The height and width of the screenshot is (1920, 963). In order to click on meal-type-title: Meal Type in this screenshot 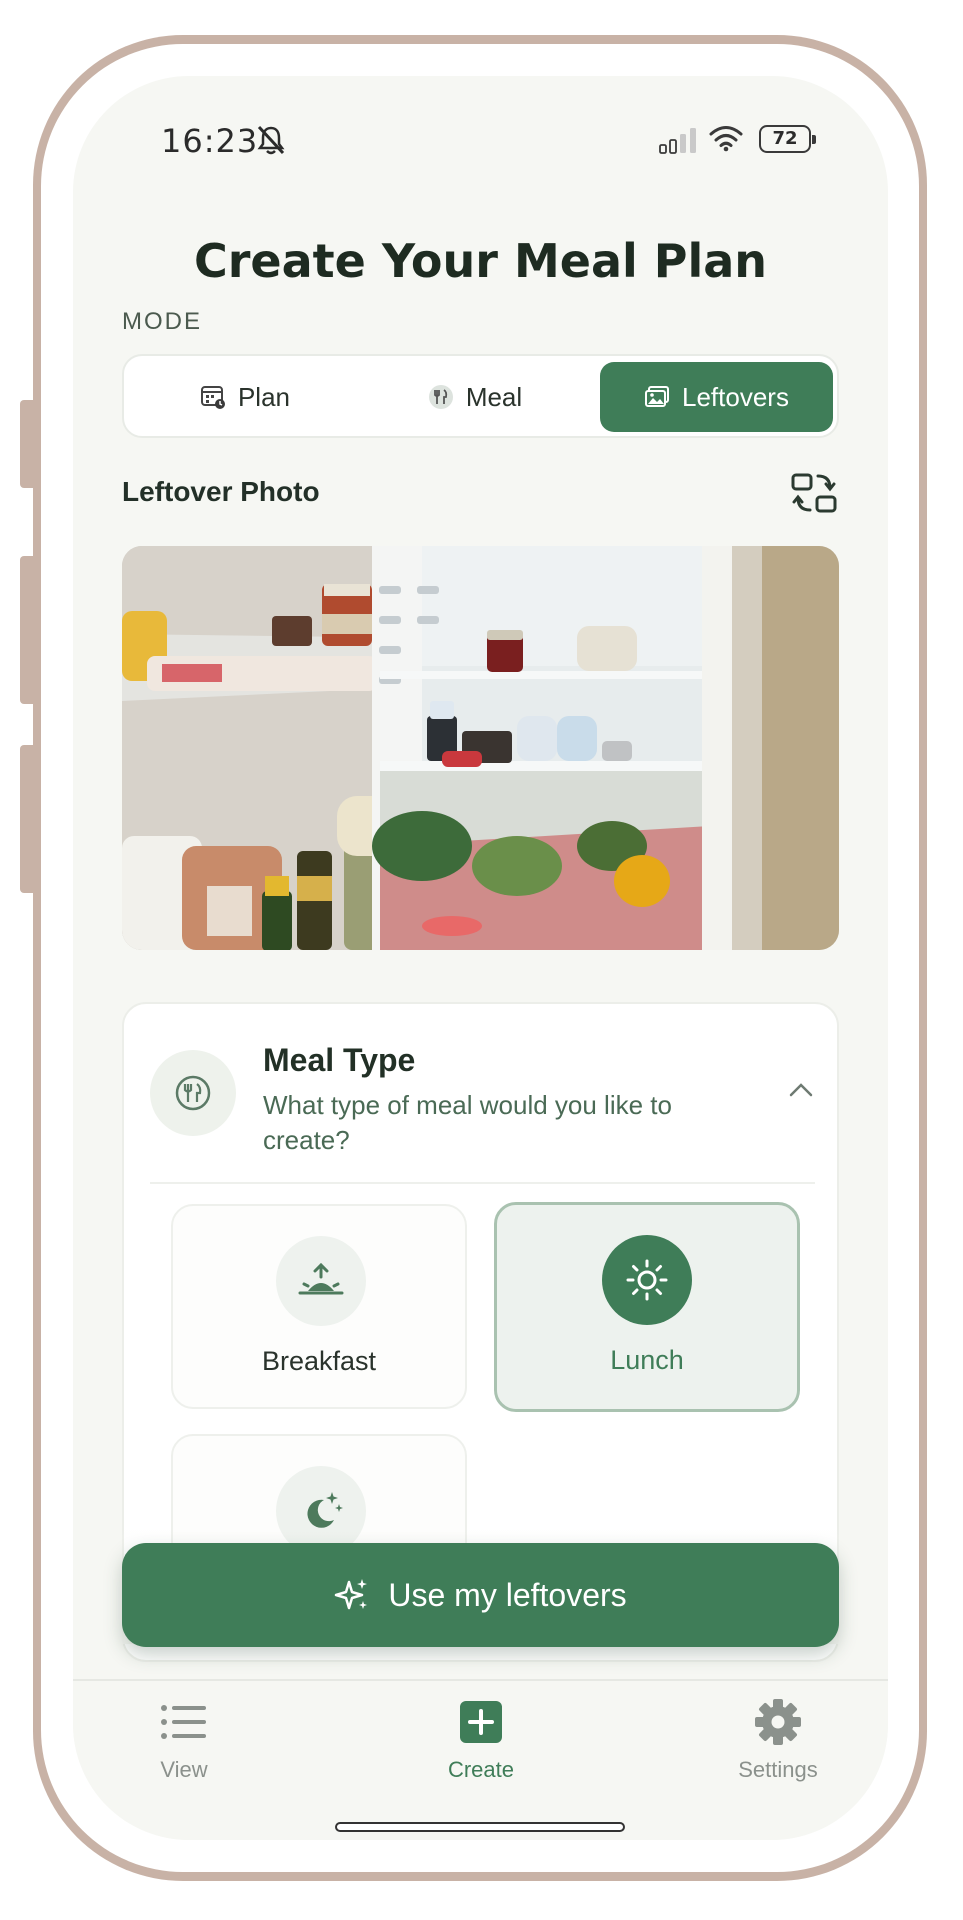, I will do `click(339, 1060)`.